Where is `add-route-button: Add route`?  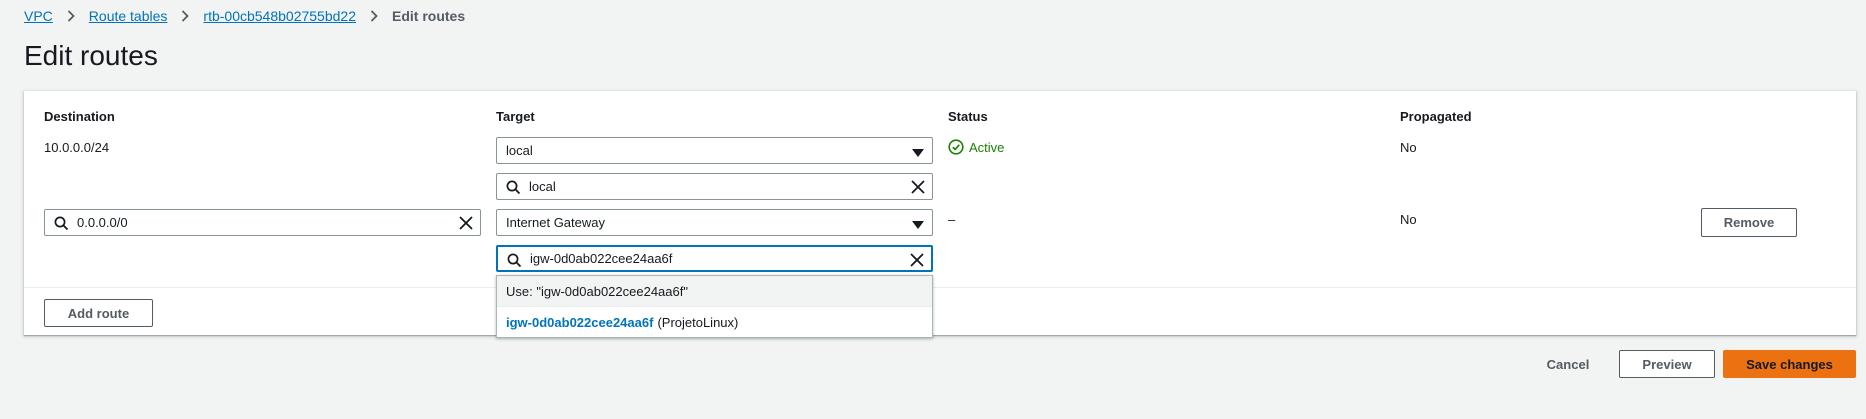 add-route-button: Add route is located at coordinates (98, 313).